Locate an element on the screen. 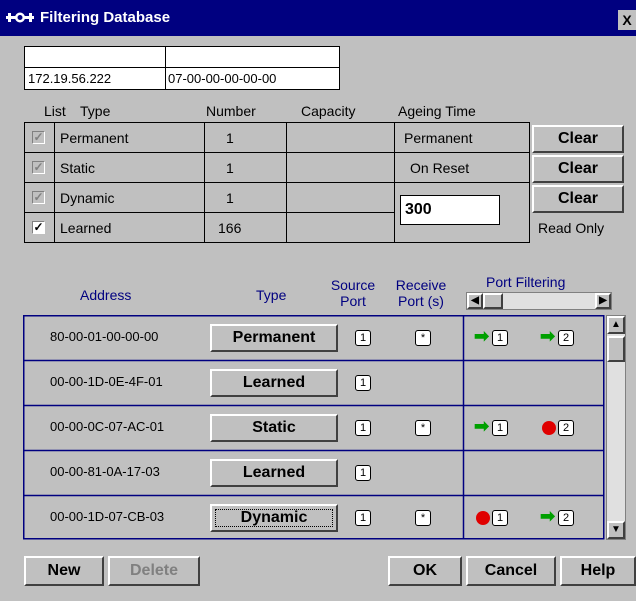  window-title: Filtering Database is located at coordinates (105, 17).